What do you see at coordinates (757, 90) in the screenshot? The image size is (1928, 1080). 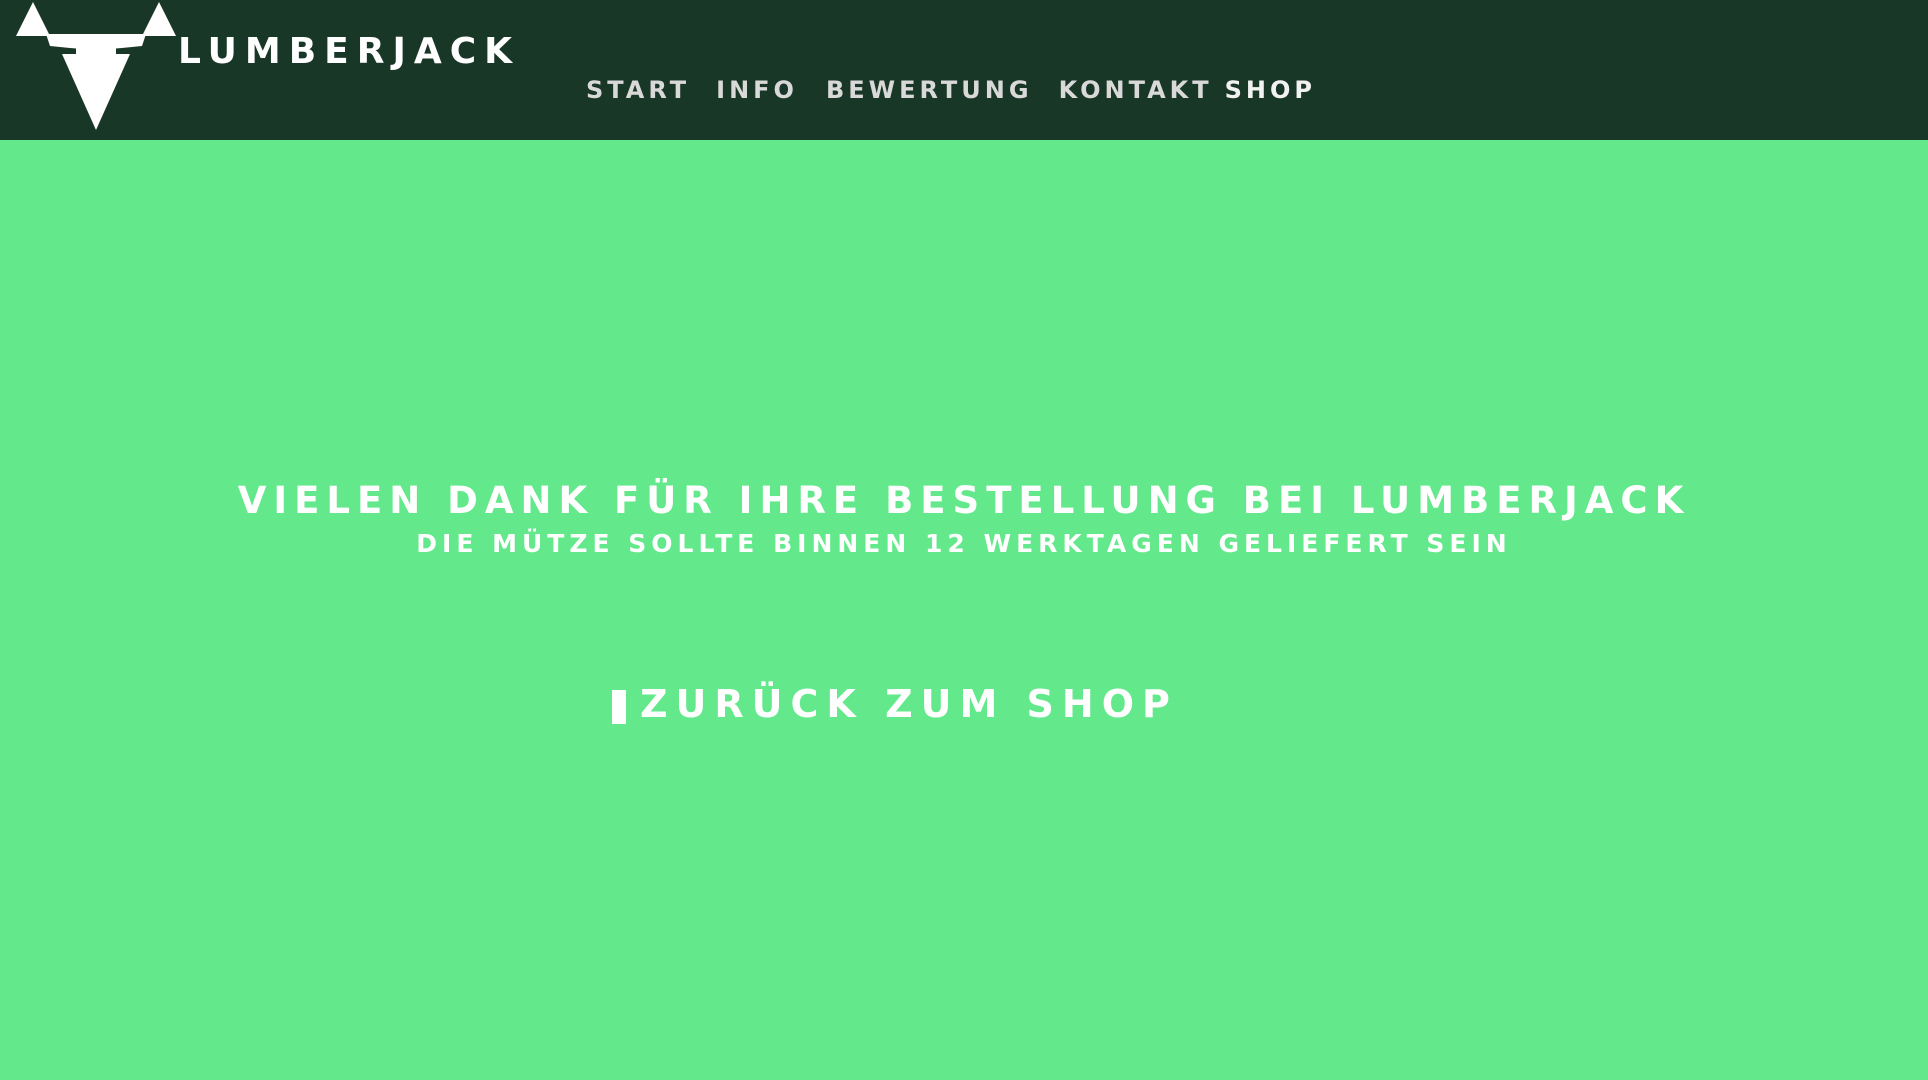 I see `nav-item-info: INFO` at bounding box center [757, 90].